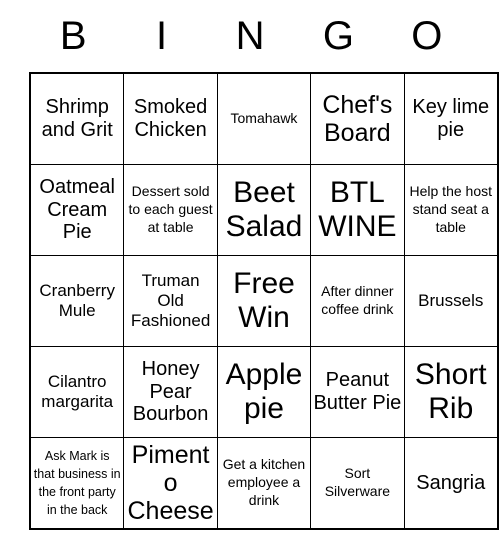 The width and height of the screenshot is (500, 544). I want to click on bingo-cell-label: Apple pie, so click(264, 391).